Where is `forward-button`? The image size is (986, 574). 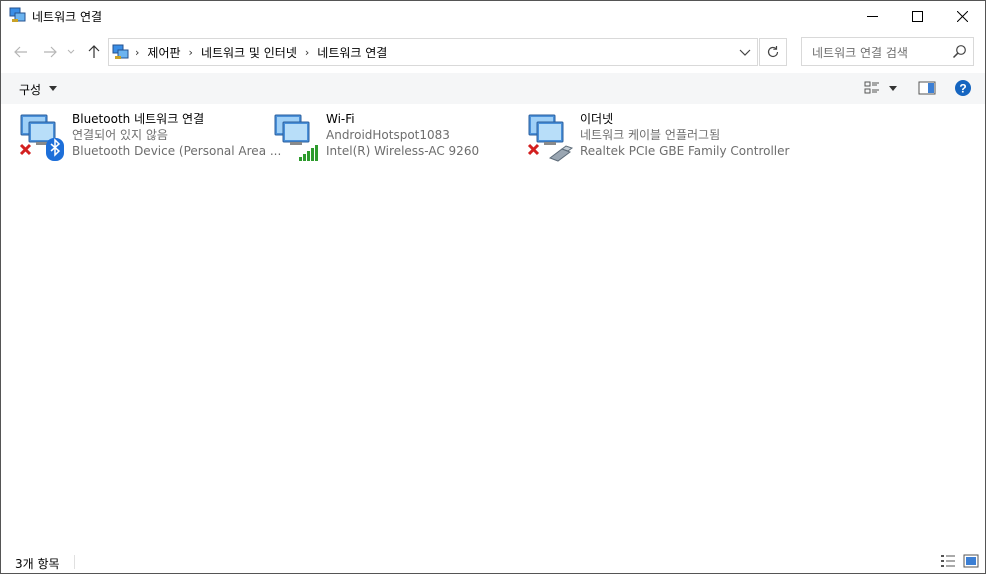
forward-button is located at coordinates (50, 52).